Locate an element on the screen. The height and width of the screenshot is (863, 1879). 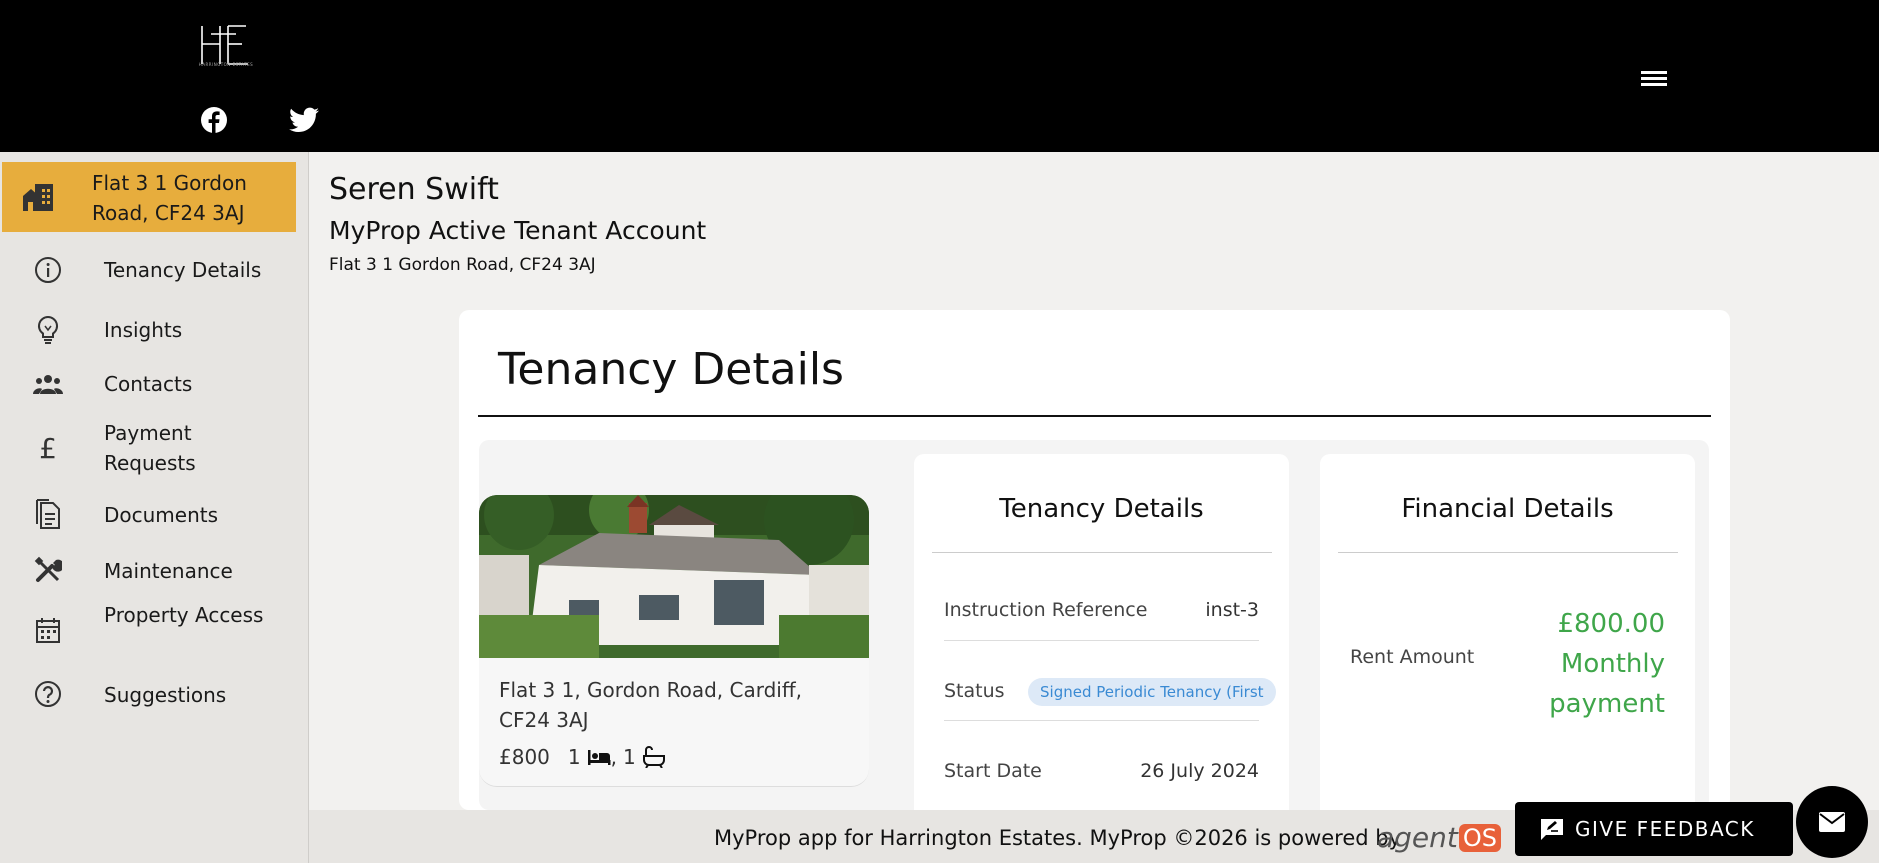
sidebar-item-maintenance: Maintenance is located at coordinates (150, 570).